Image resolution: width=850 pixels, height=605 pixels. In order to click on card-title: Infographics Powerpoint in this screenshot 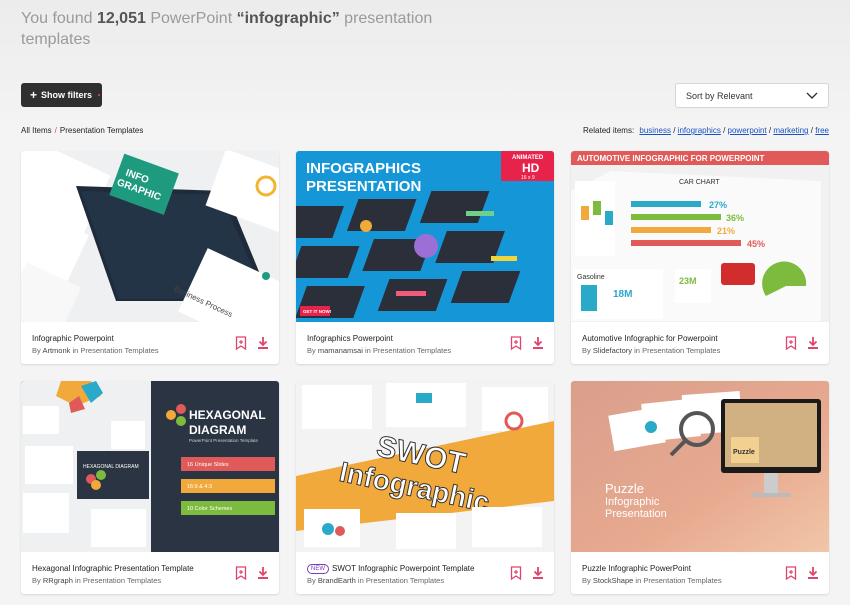, I will do `click(402, 338)`.